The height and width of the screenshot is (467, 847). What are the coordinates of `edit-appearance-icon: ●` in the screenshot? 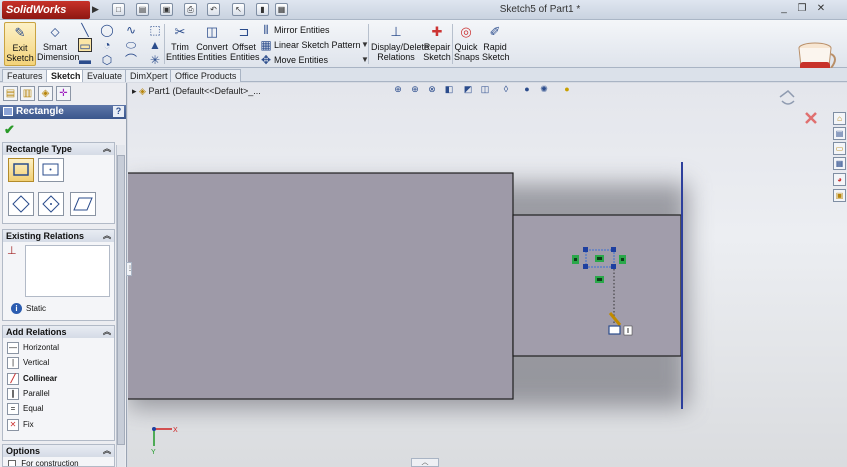 It's located at (527, 89).